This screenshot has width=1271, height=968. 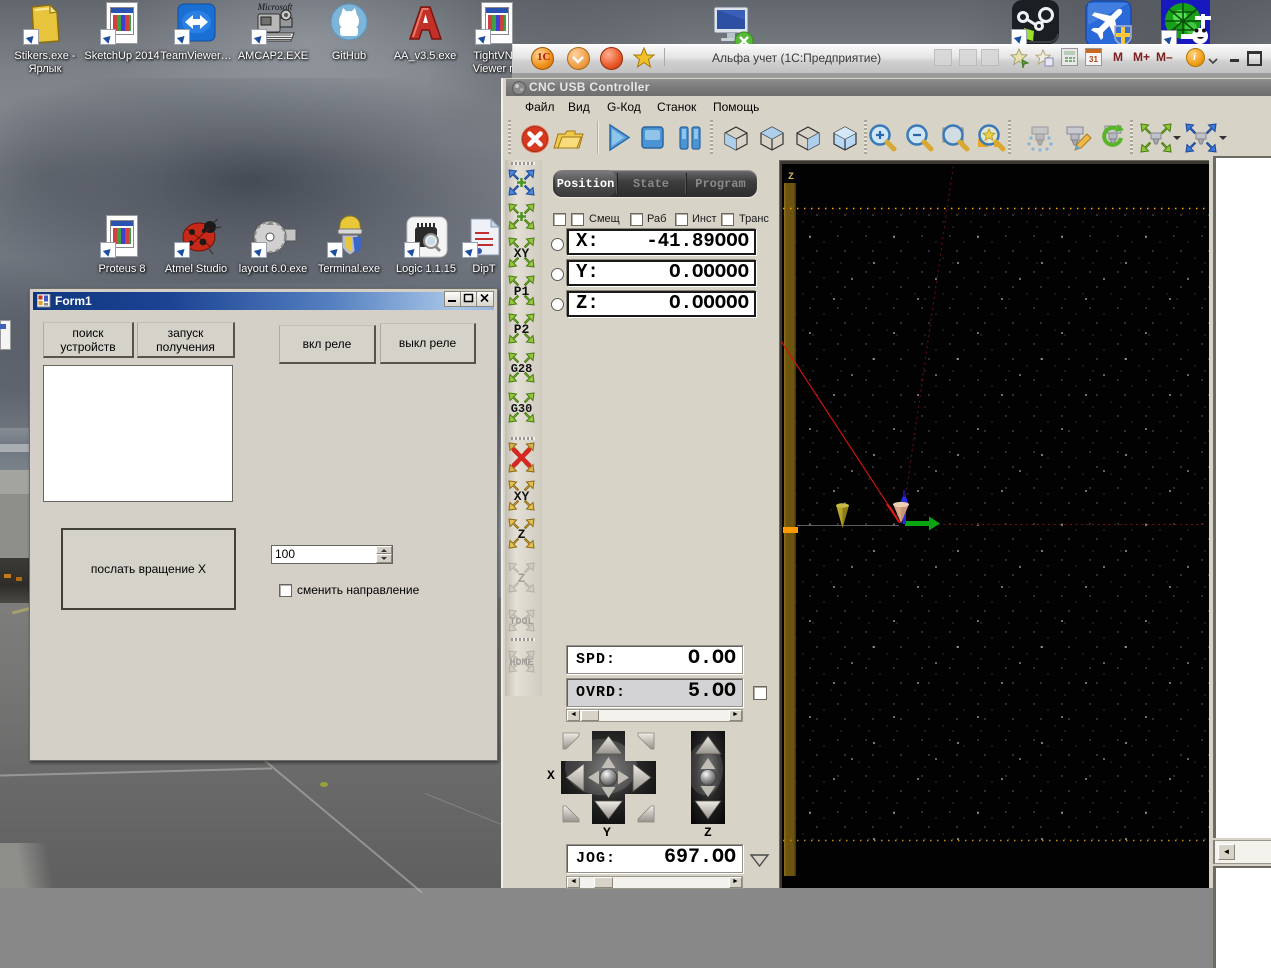 I want to click on svg-text: G30, so click(x=522, y=409).